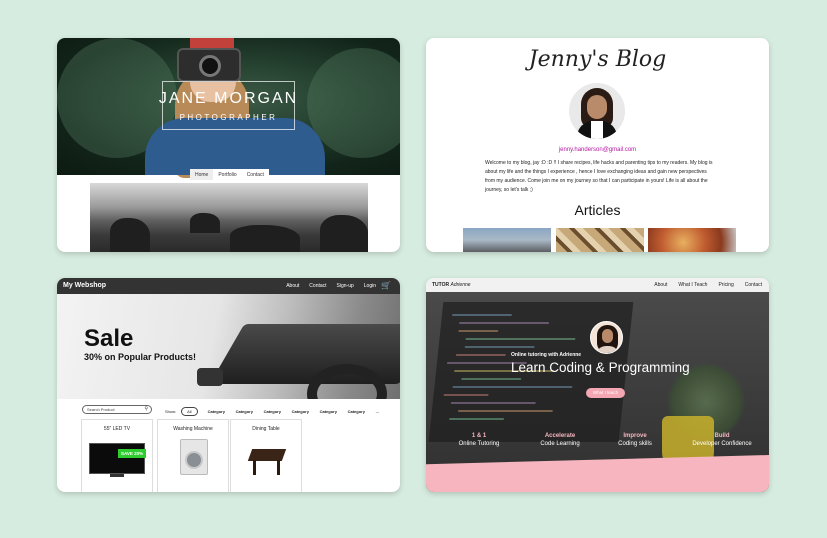 This screenshot has width=827, height=538. I want to click on camera-lens, so click(210, 66).